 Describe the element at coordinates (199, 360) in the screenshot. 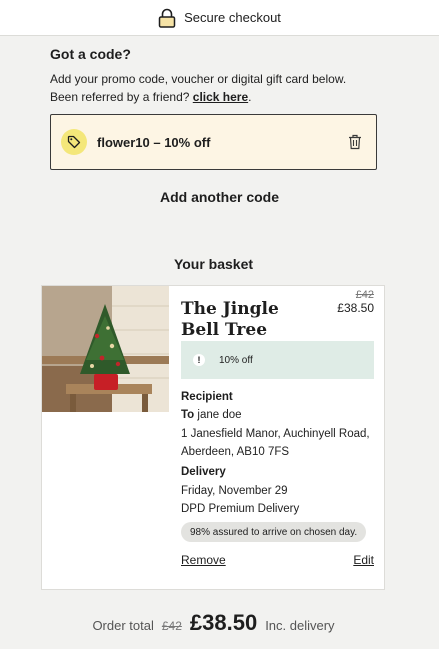

I see `info-icon: !` at that location.